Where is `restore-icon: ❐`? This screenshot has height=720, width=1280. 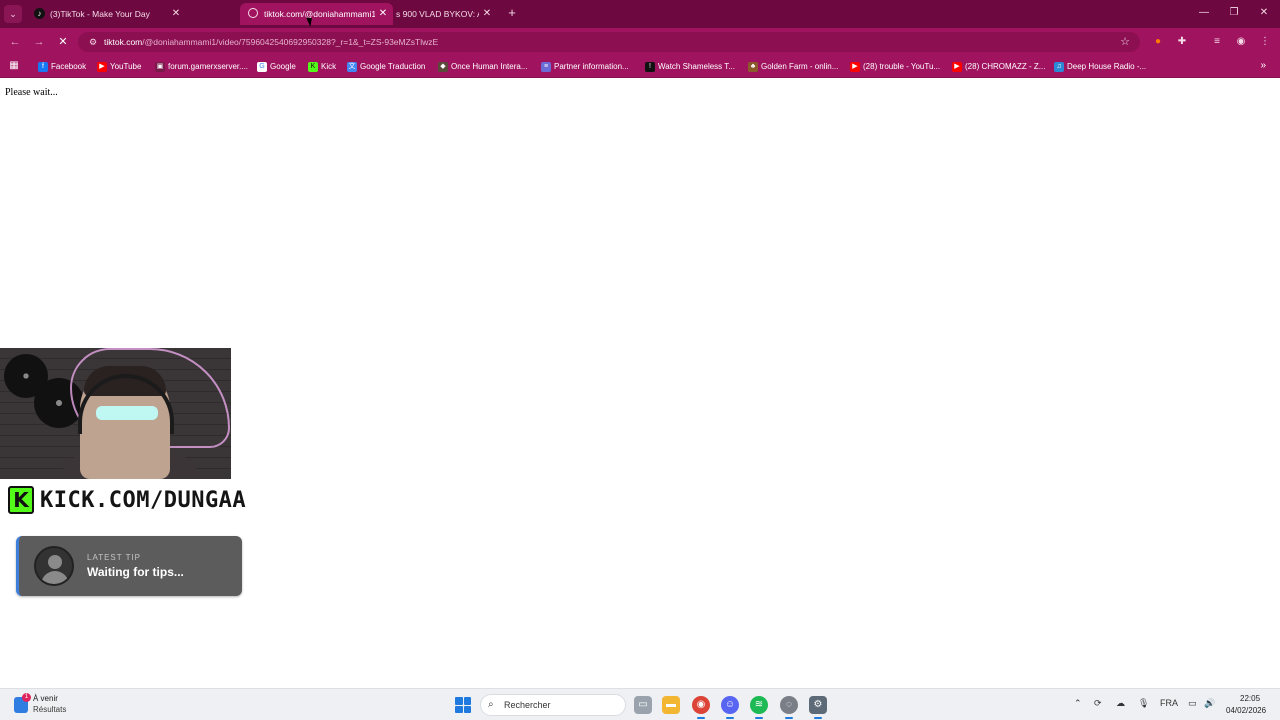
restore-icon: ❐ is located at coordinates (1234, 13).